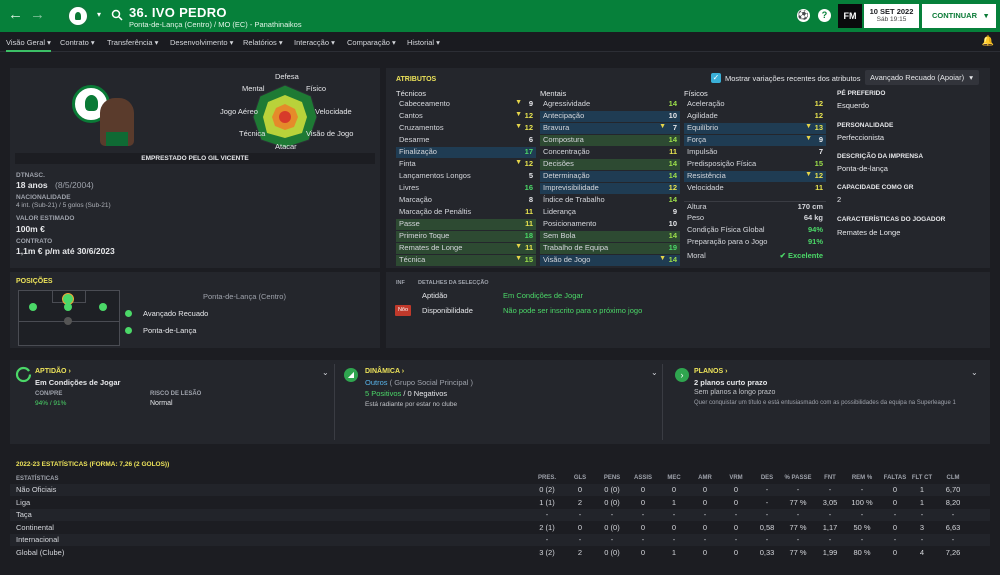 This screenshot has height=575, width=1000. Describe the element at coordinates (68, 321) in the screenshot. I see `position-dot-mc` at that location.